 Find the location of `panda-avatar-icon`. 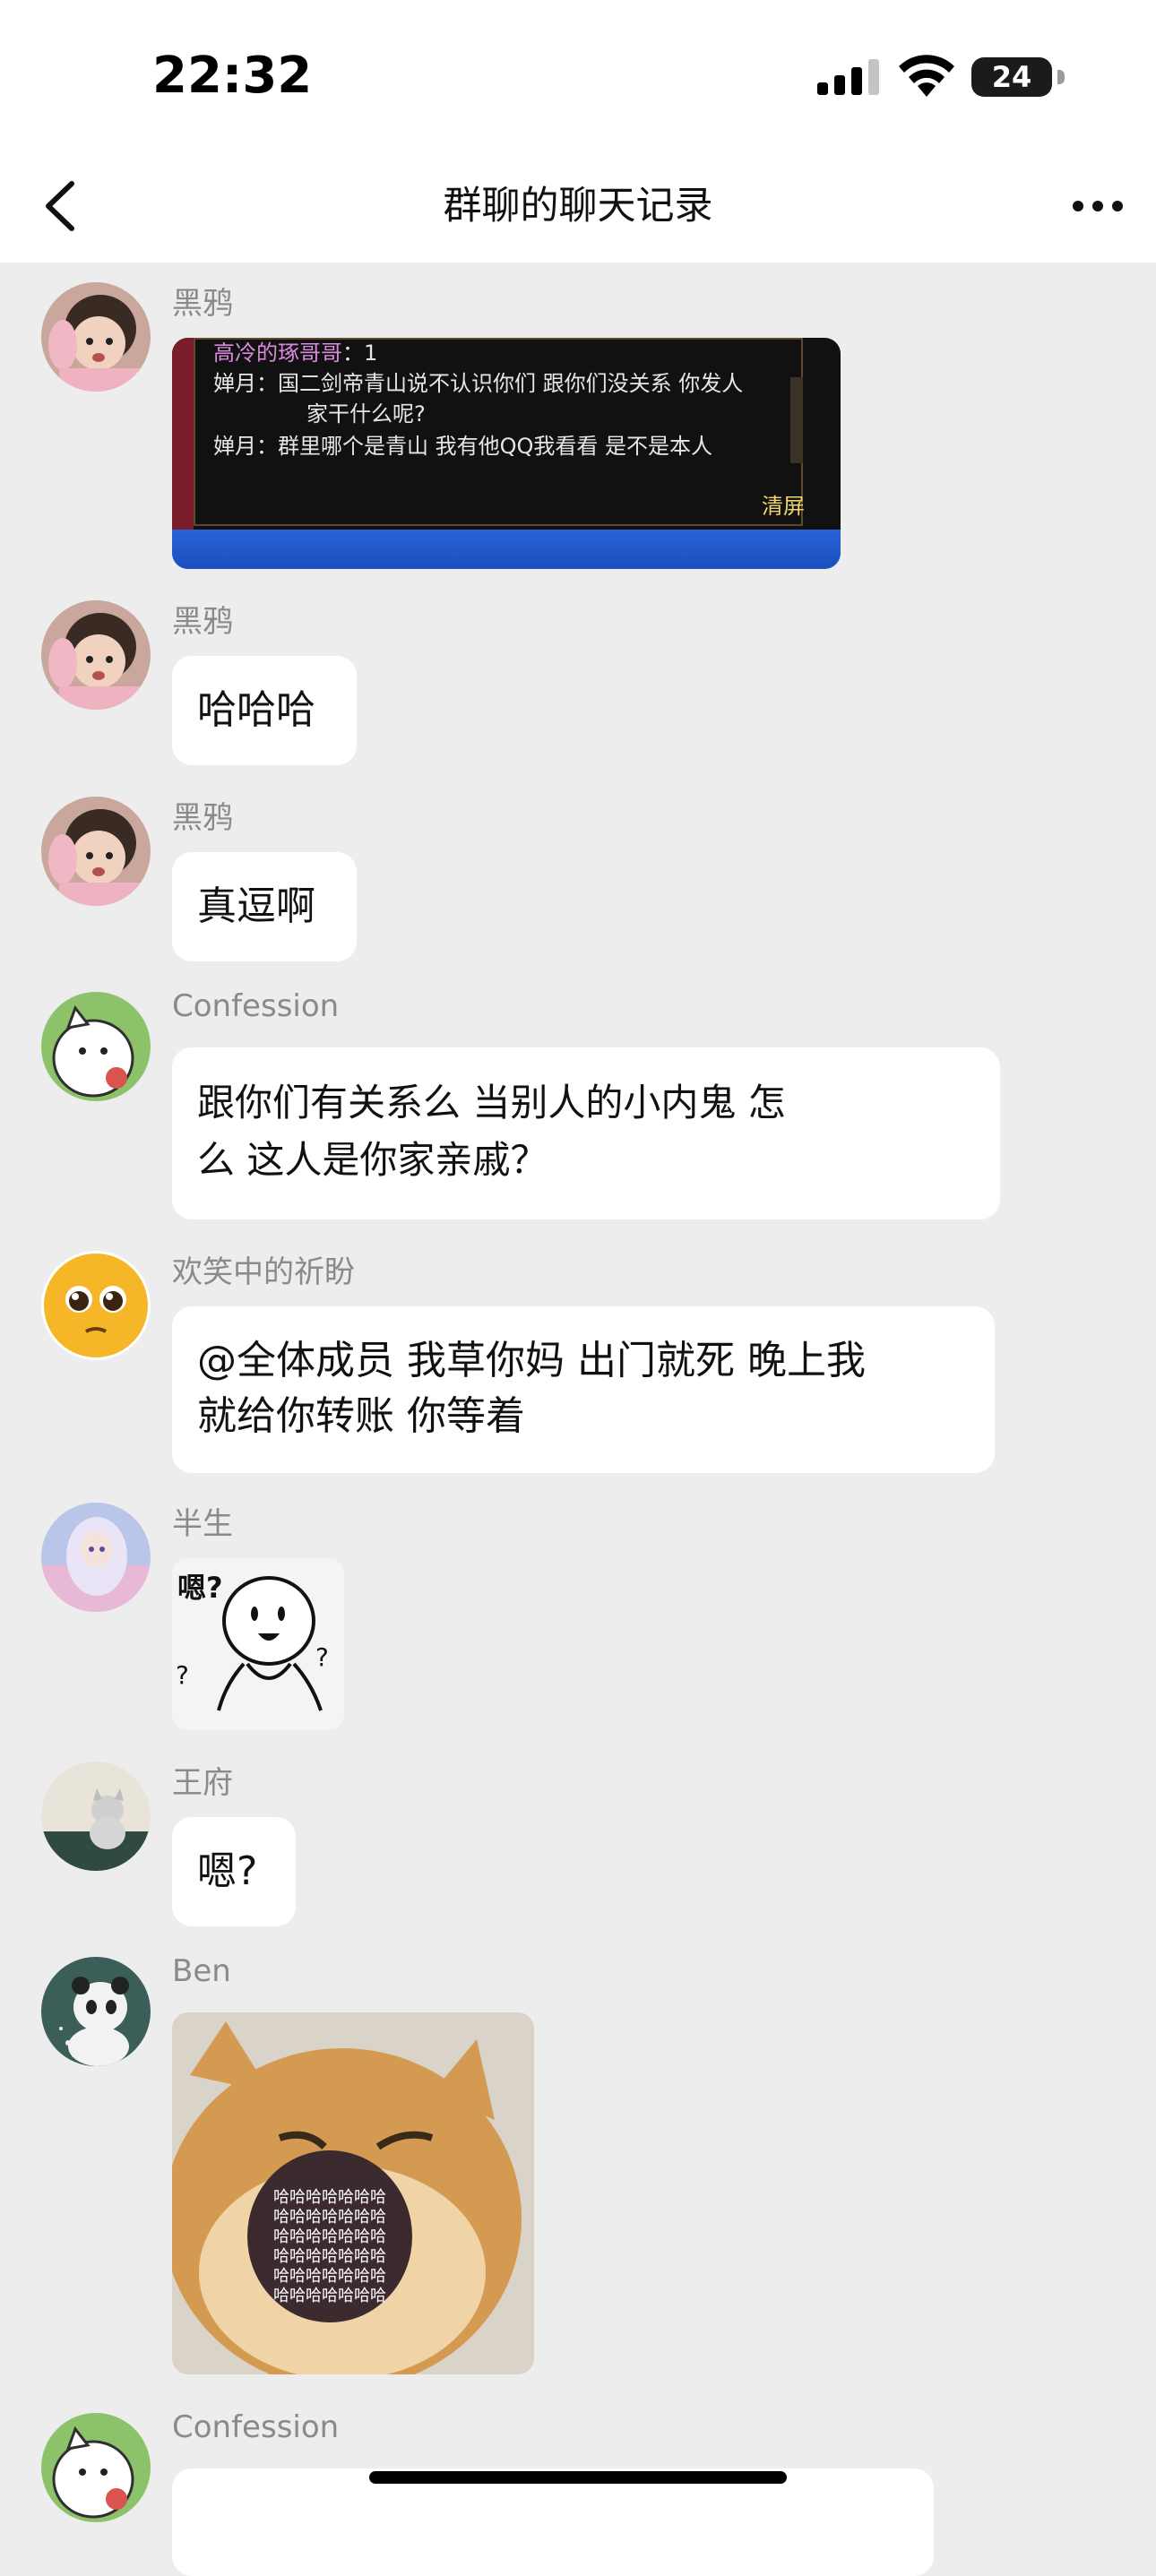

panda-avatar-icon is located at coordinates (96, 2011).